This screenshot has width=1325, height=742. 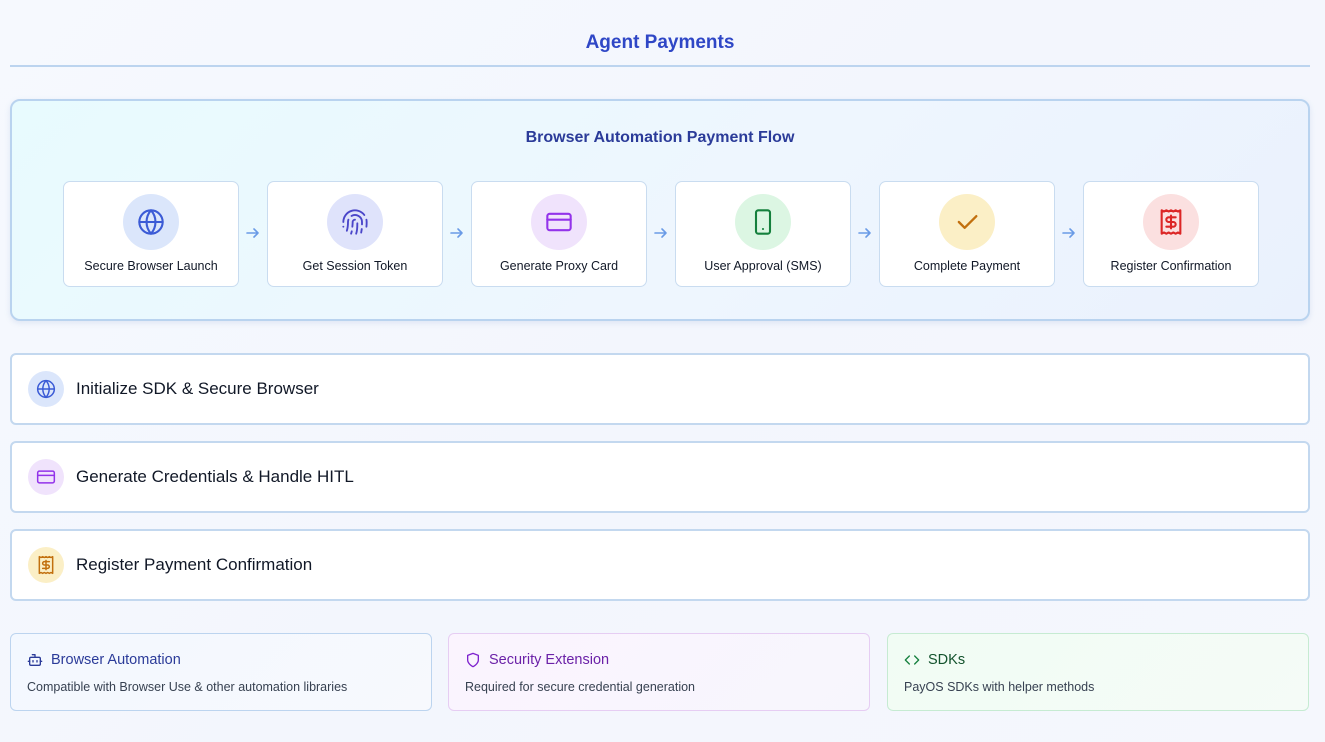 What do you see at coordinates (151, 266) in the screenshot?
I see `flow-step-label: Secure Browser Launch` at bounding box center [151, 266].